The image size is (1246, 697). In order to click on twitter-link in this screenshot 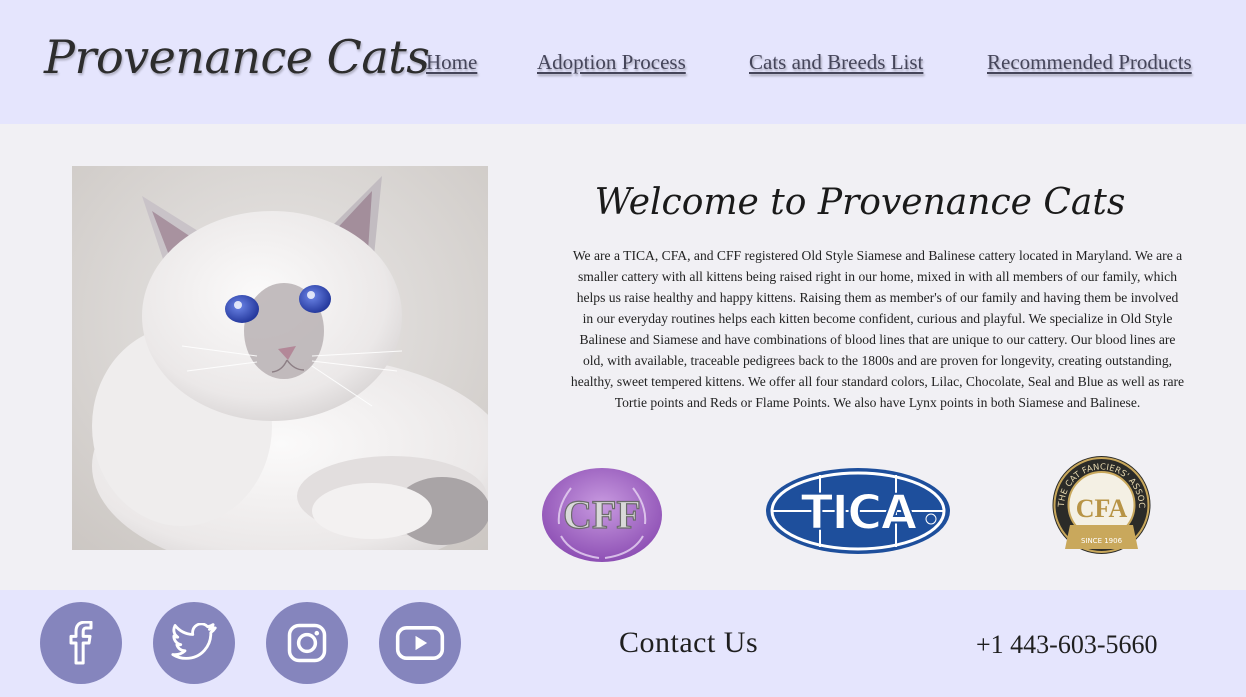, I will do `click(194, 643)`.